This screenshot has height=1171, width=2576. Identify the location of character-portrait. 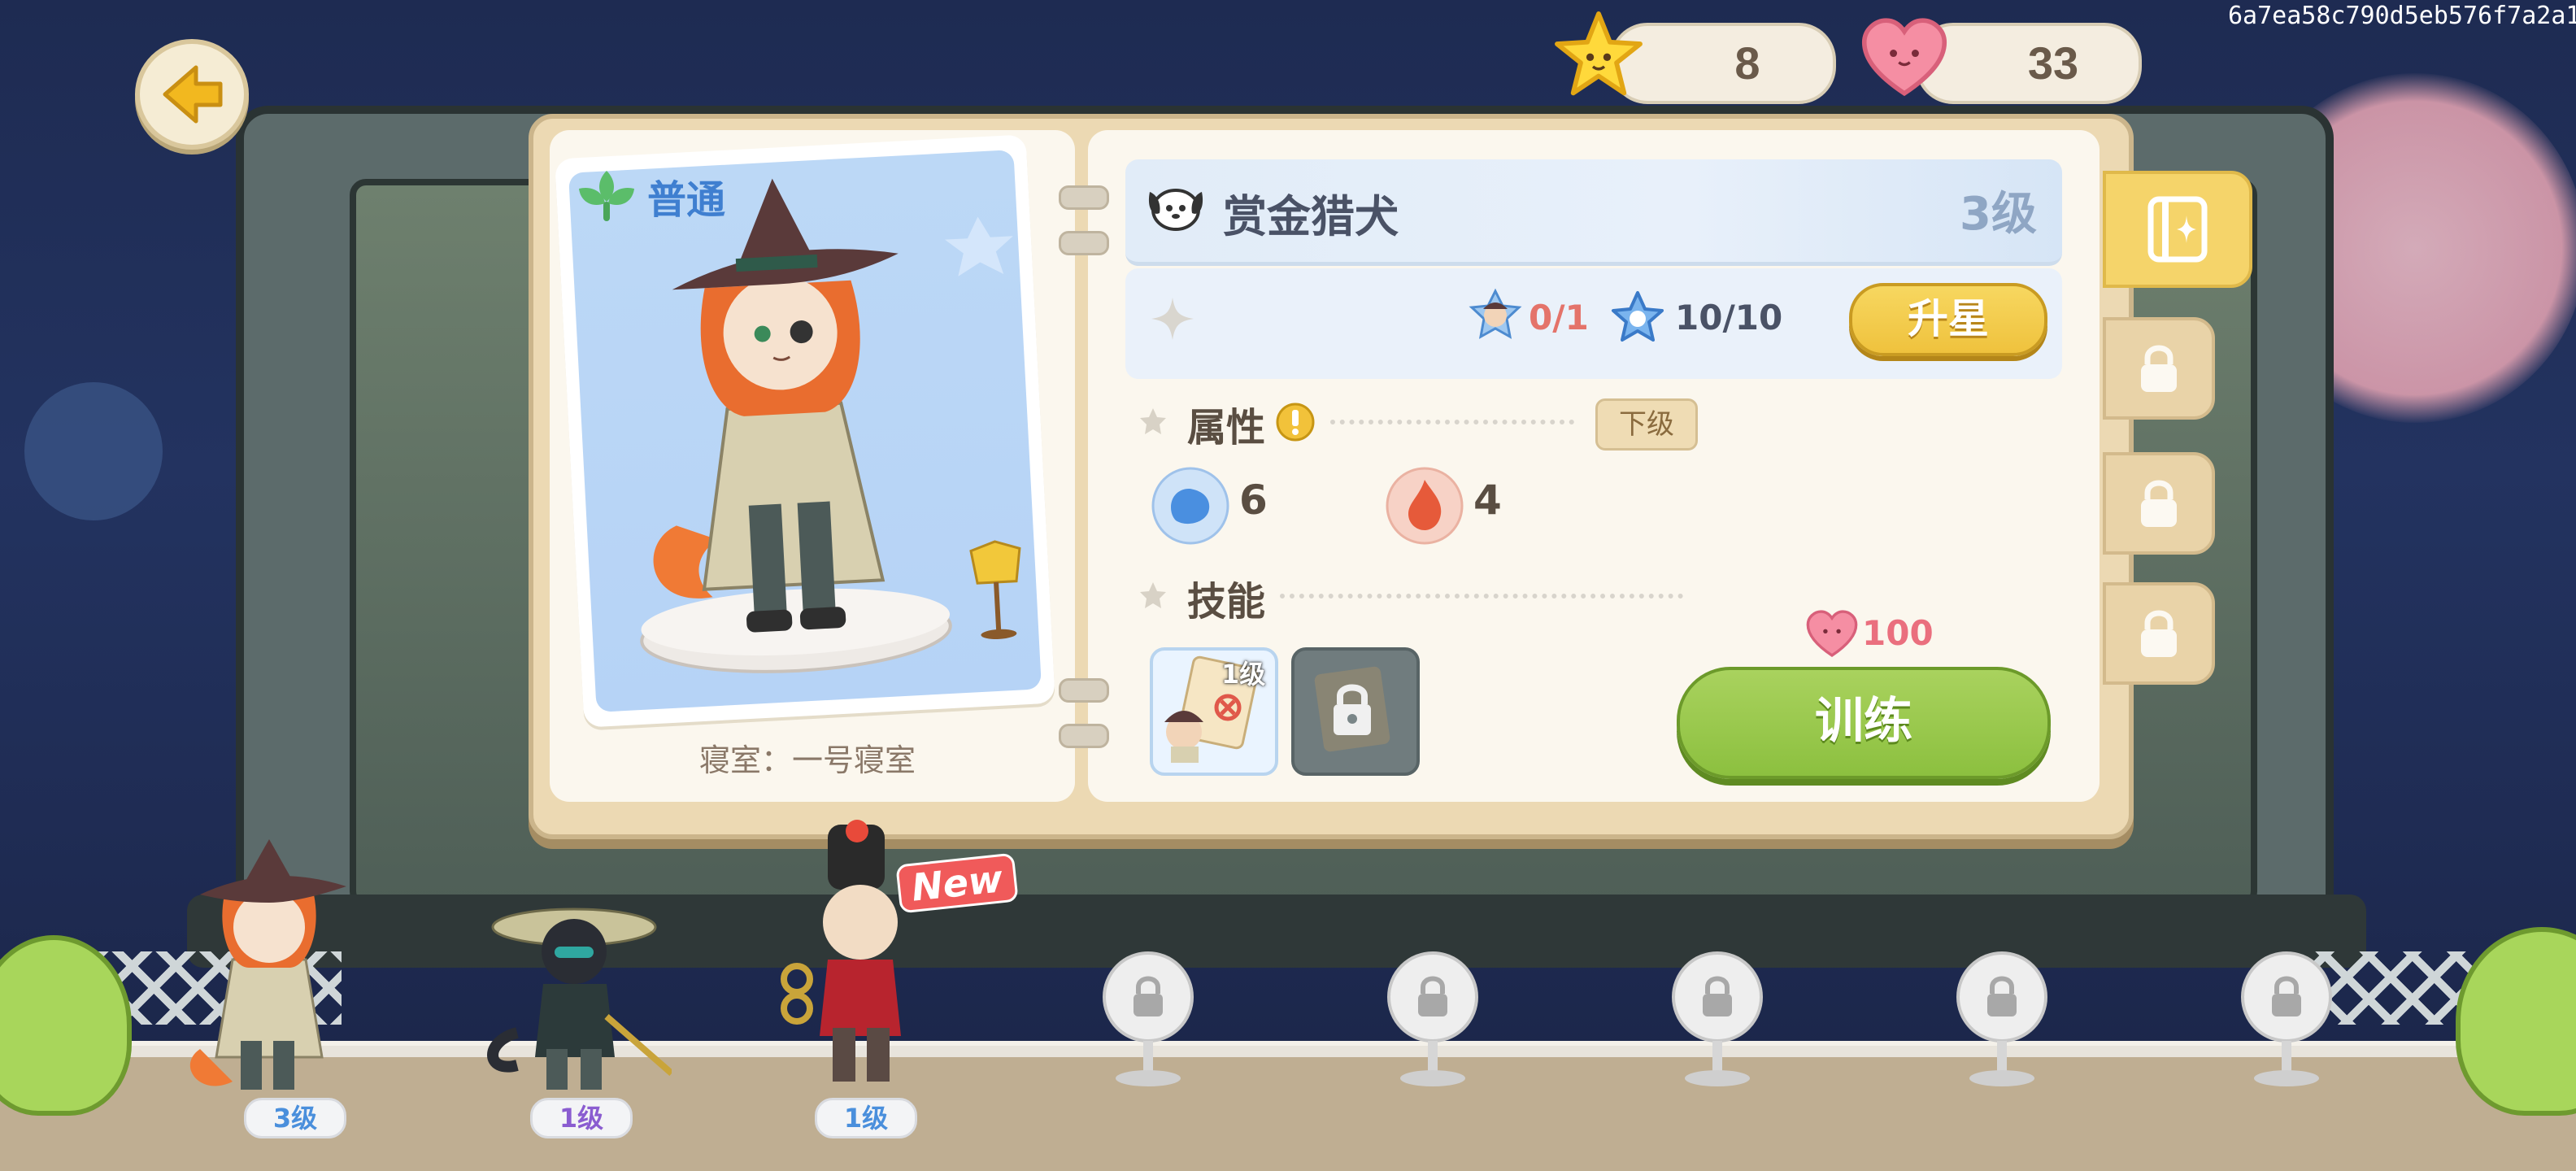
(805, 431).